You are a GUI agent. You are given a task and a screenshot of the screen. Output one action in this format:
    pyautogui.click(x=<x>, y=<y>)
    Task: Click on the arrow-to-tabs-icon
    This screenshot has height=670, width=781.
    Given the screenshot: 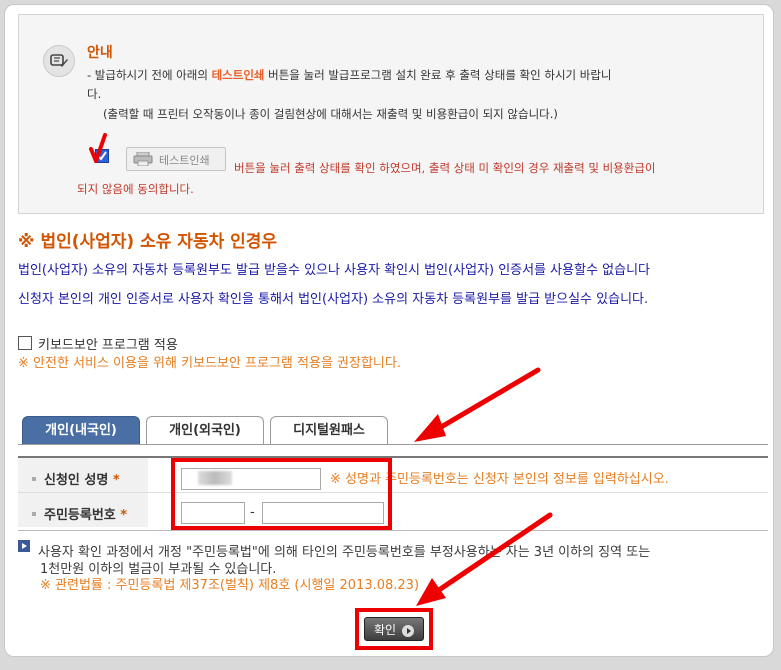 What is the action you would take?
    pyautogui.click(x=477, y=404)
    